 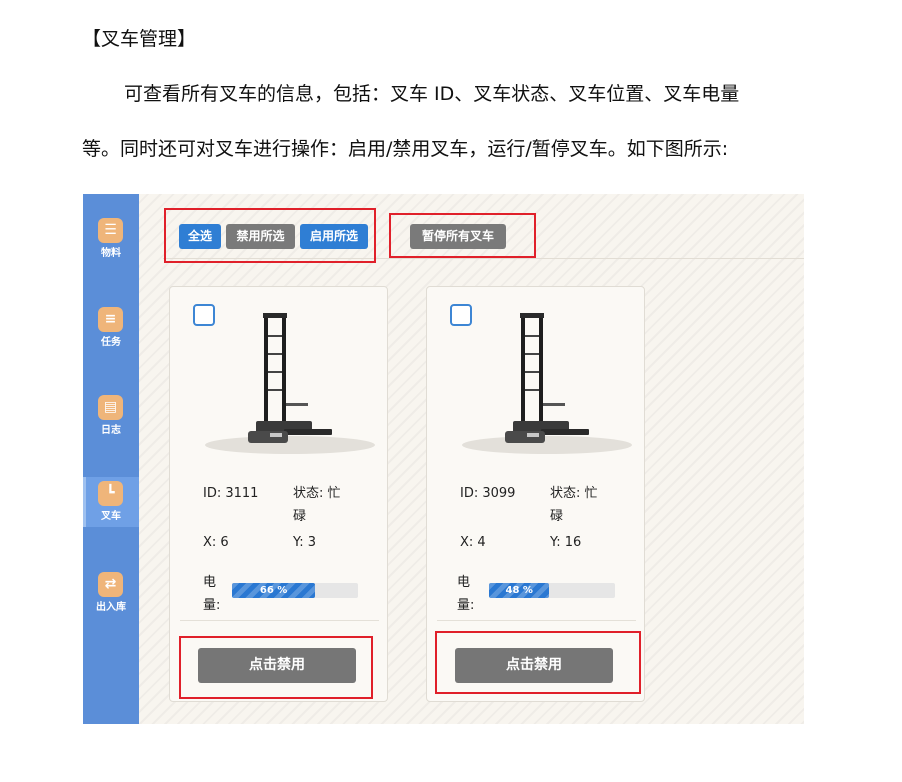 I want to click on sidebar-item-logs: ▤ 日志, so click(x=111, y=417).